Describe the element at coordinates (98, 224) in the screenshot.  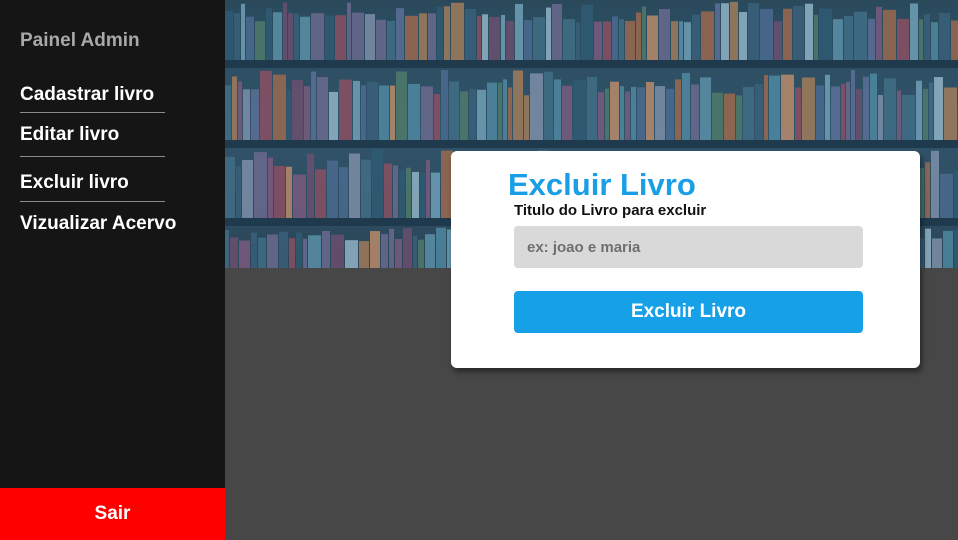
I see `sidebar-item-vizualizar-acervo: Vizualizar Acervo` at that location.